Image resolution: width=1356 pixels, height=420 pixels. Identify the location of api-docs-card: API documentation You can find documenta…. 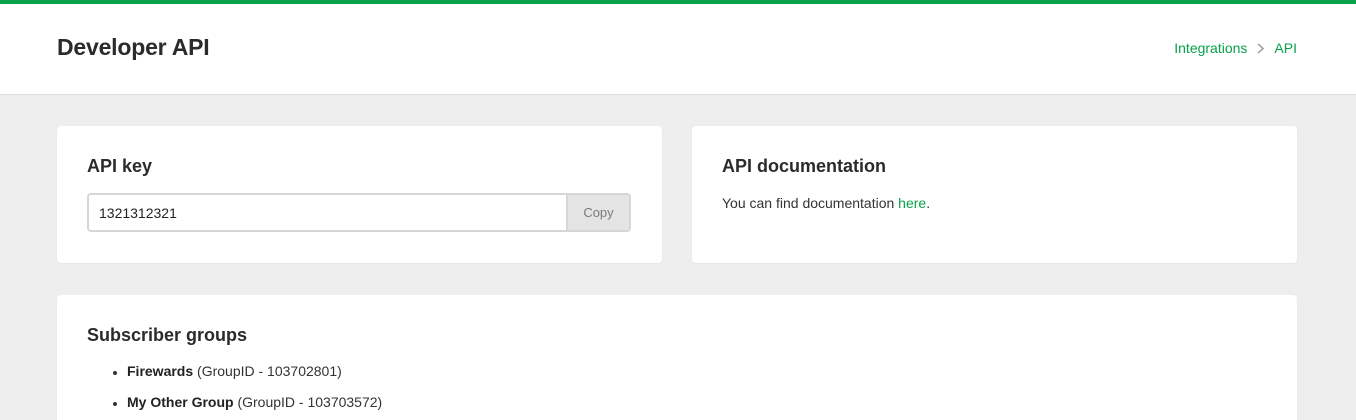
(994, 194).